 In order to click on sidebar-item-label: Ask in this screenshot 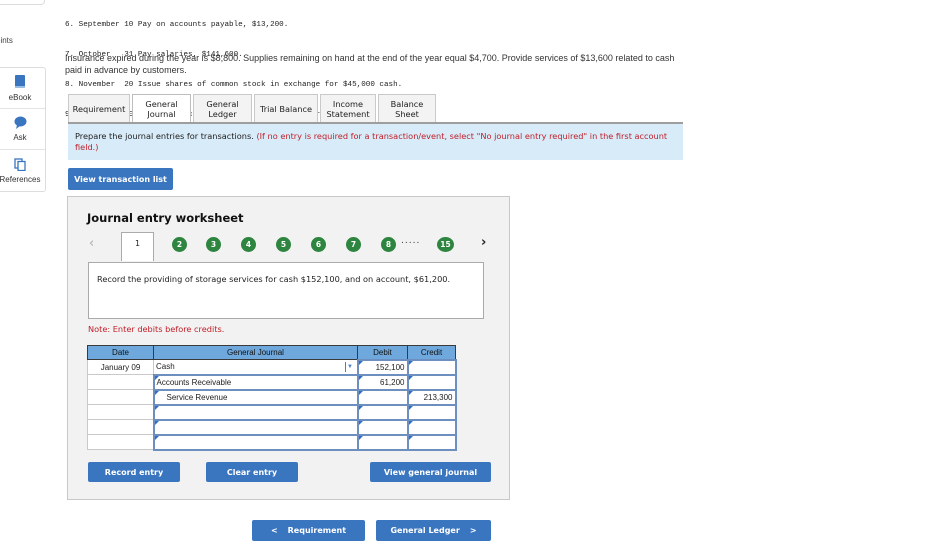, I will do `click(20, 137)`.